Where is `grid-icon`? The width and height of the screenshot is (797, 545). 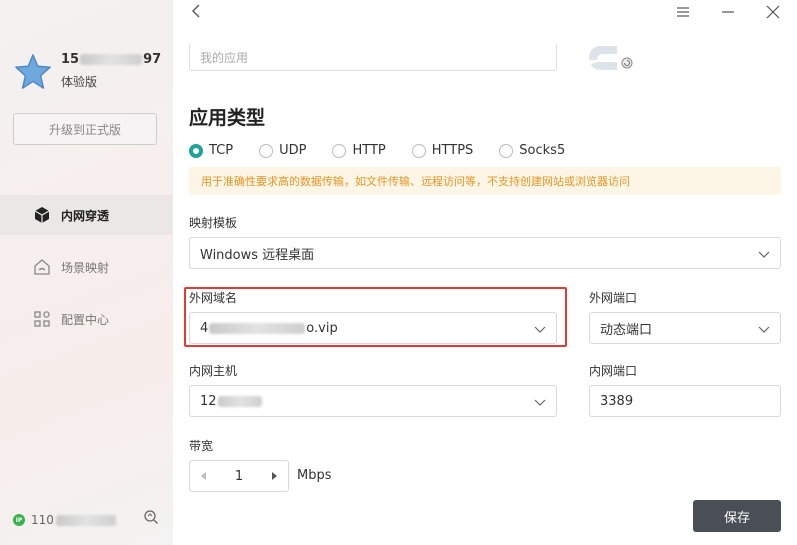
grid-icon is located at coordinates (42, 319).